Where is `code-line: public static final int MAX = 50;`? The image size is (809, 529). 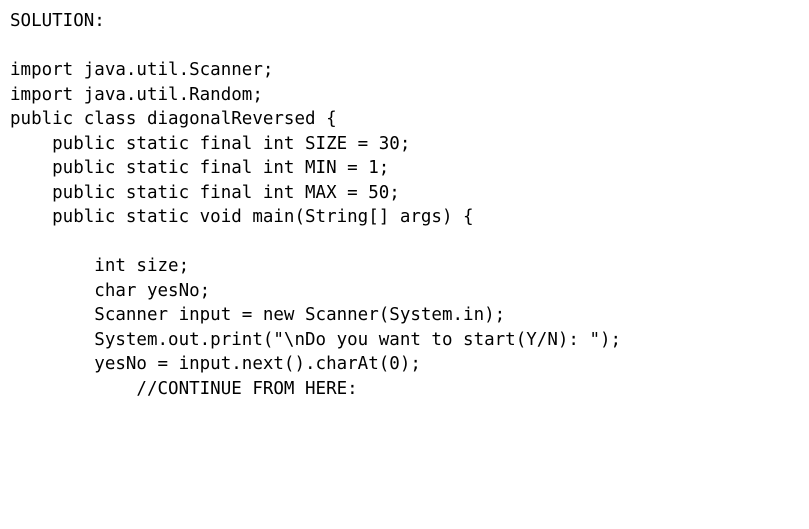 code-line: public static final int MAX = 50; is located at coordinates (205, 192).